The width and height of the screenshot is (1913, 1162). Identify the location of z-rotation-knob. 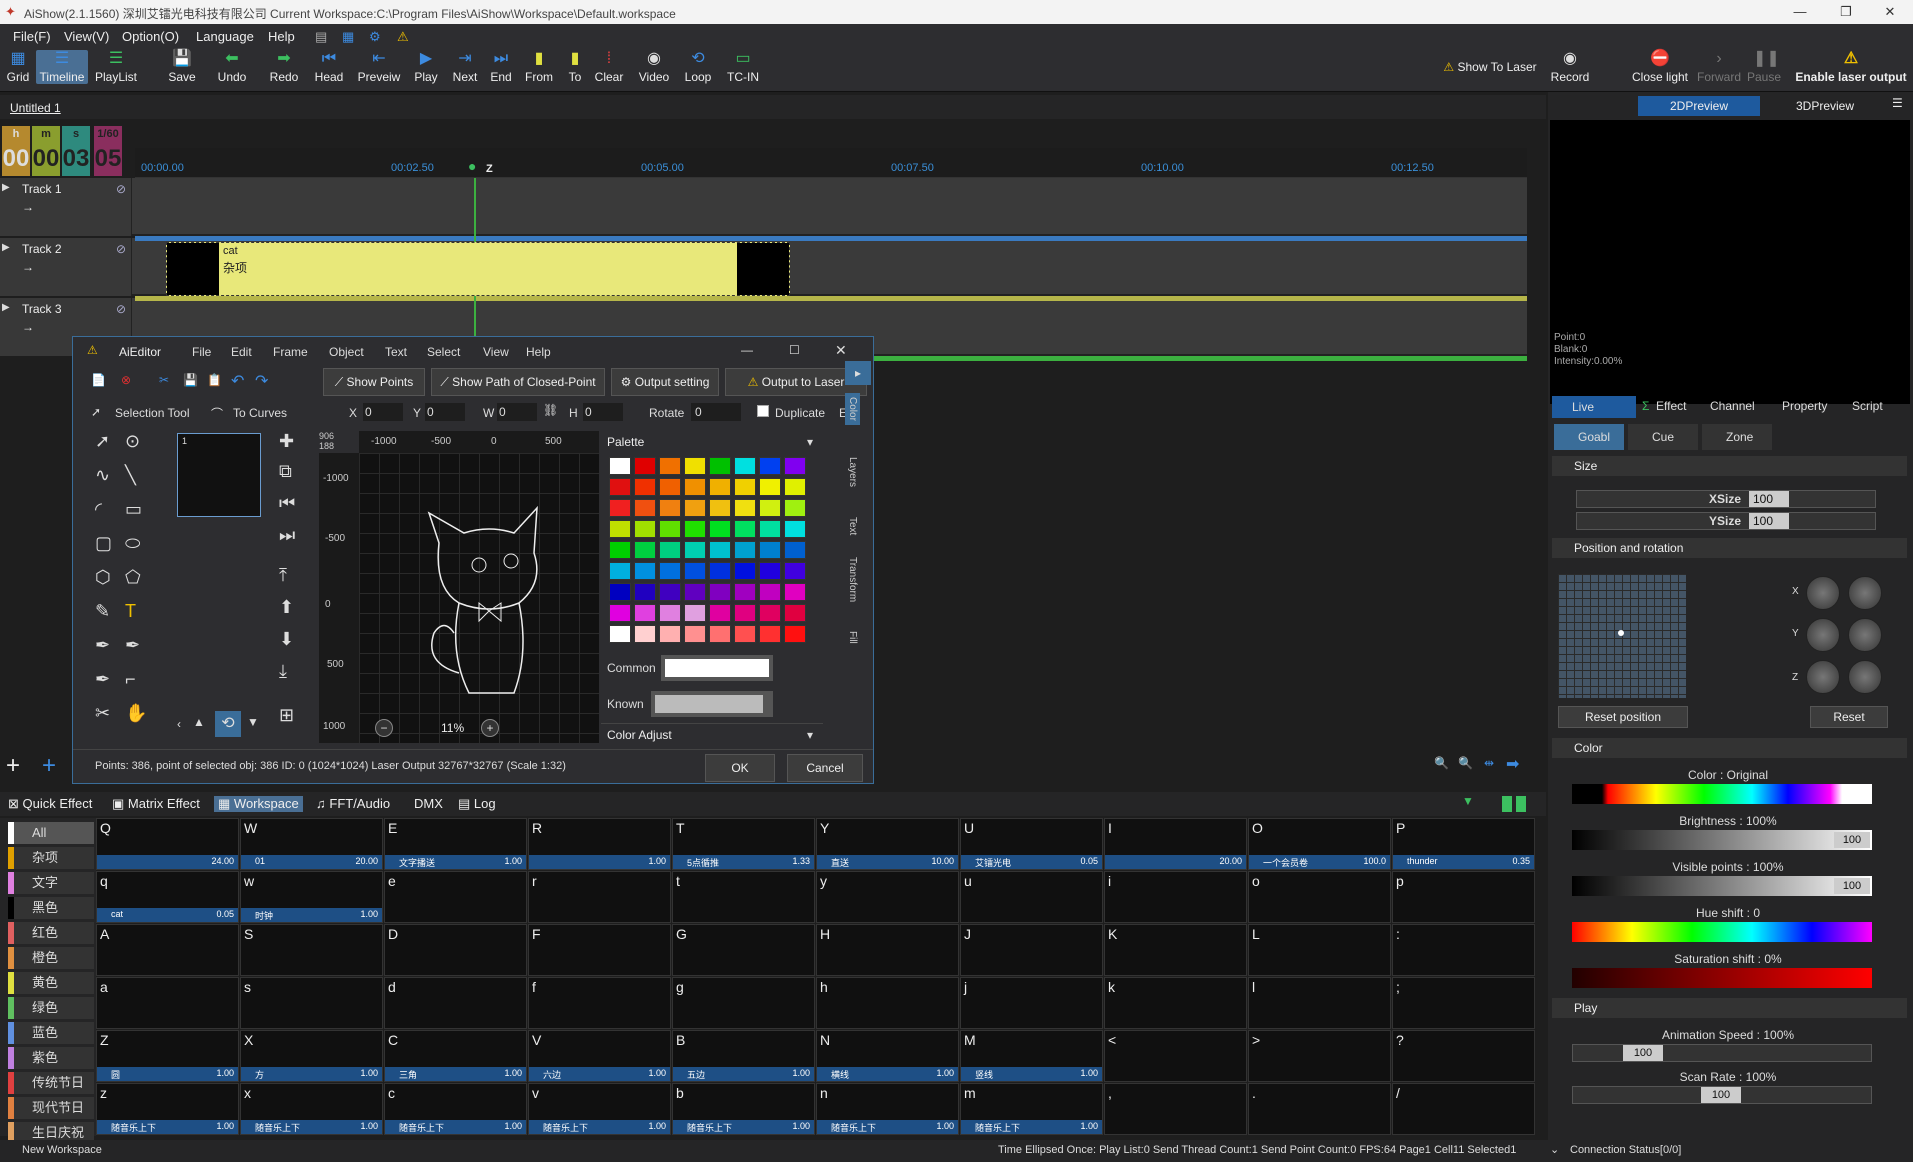
(1823, 677).